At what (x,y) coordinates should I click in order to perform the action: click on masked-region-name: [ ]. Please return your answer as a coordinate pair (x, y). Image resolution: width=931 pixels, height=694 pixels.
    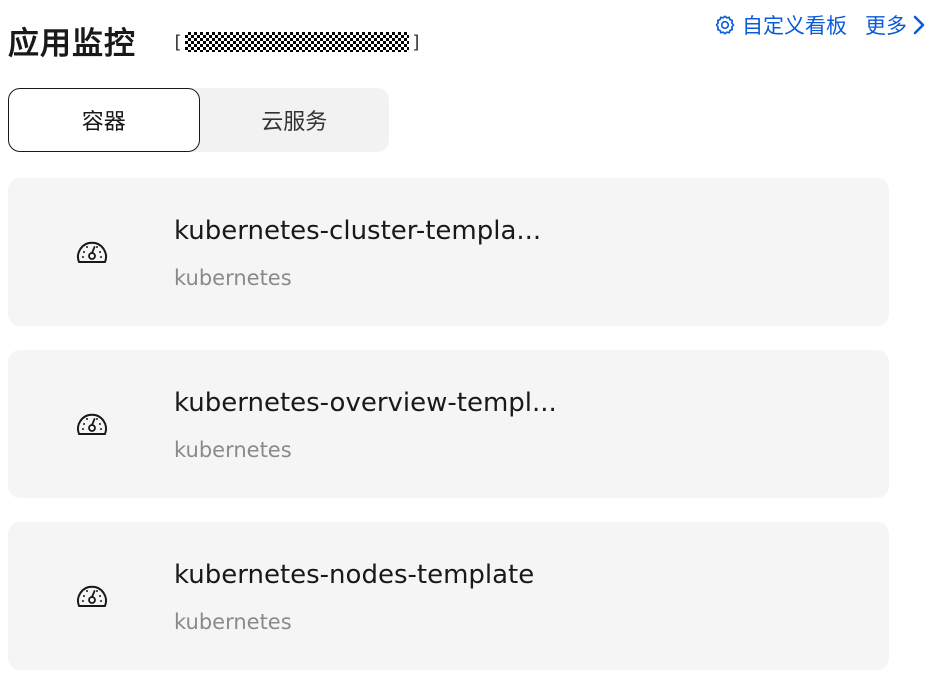
    Looking at the image, I should click on (297, 42).